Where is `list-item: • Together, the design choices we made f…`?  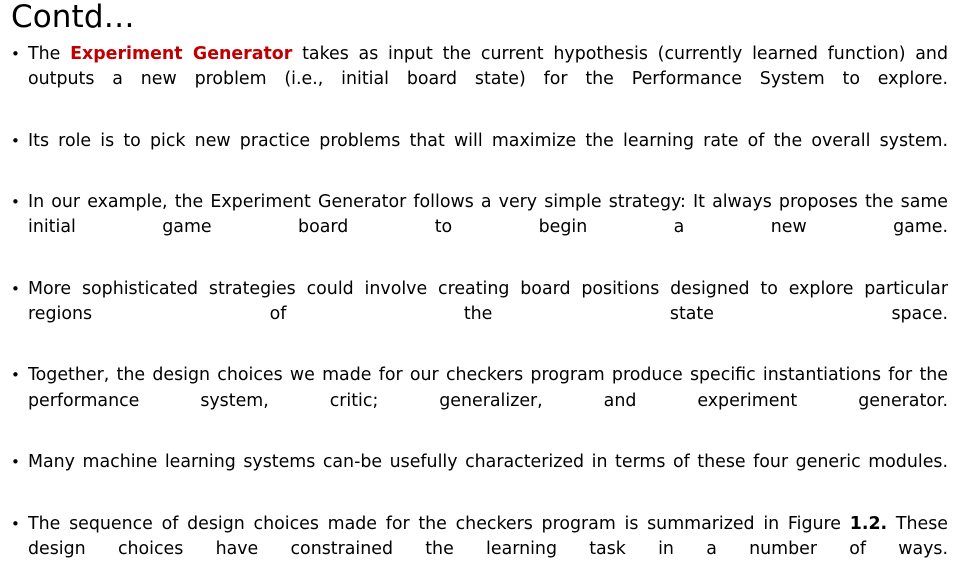 list-item: • Together, the design choices we made f… is located at coordinates (478, 401).